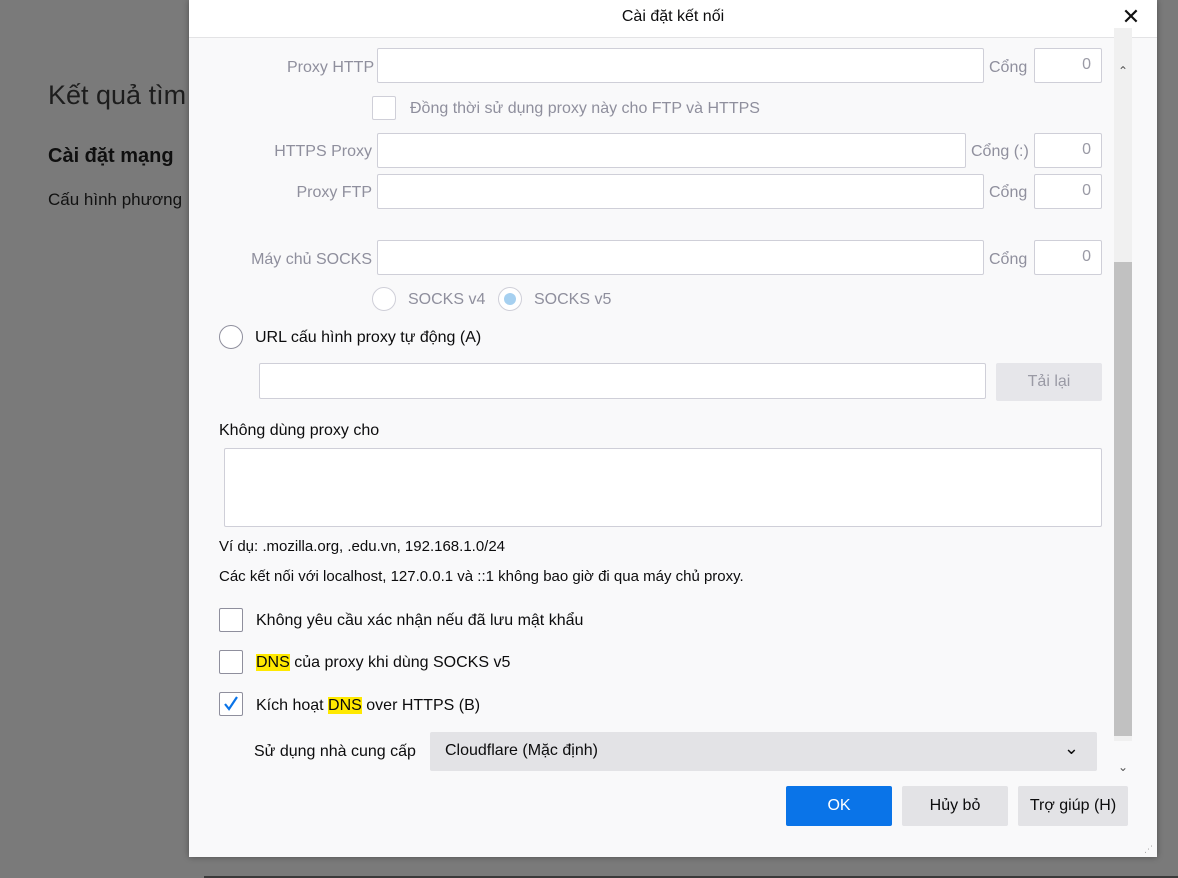  I want to click on https-port-input: 0, so click(1068, 150).